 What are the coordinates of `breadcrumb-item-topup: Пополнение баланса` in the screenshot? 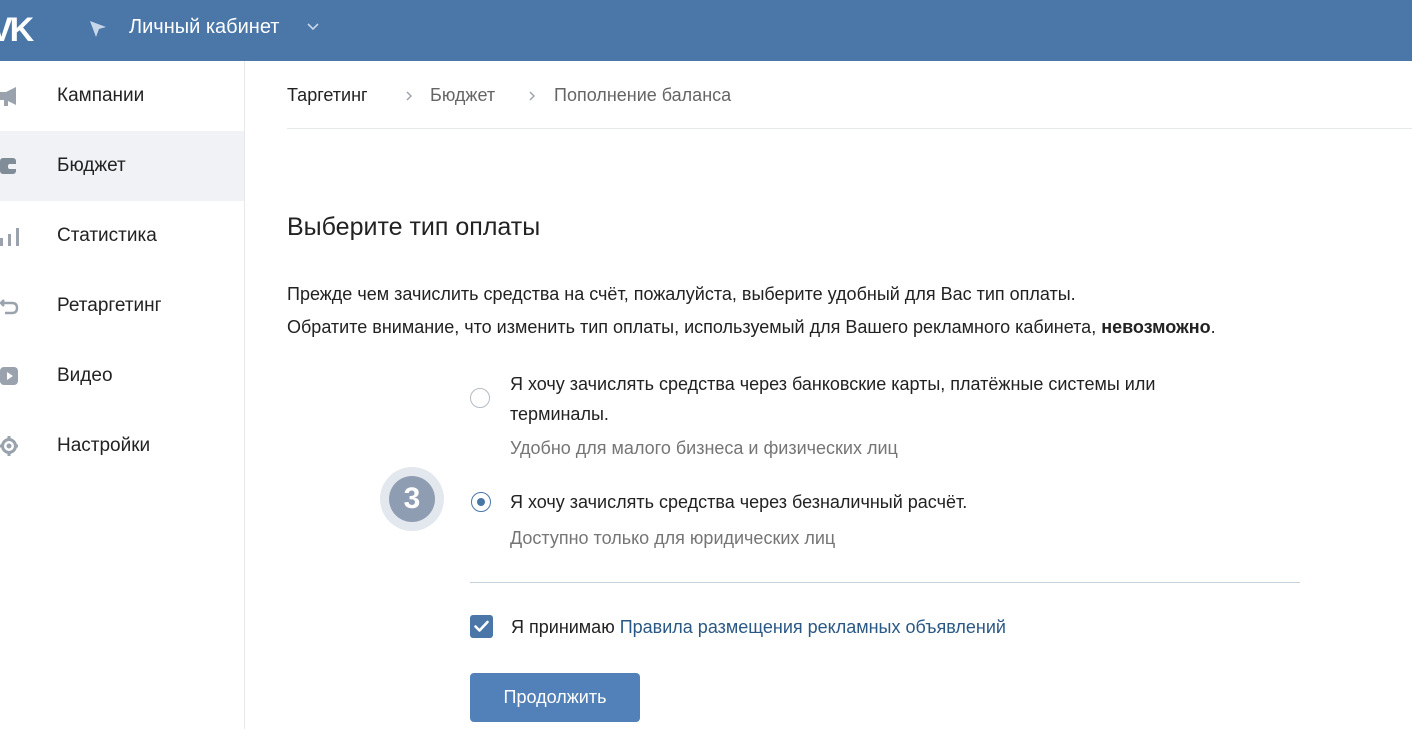 It's located at (643, 95).